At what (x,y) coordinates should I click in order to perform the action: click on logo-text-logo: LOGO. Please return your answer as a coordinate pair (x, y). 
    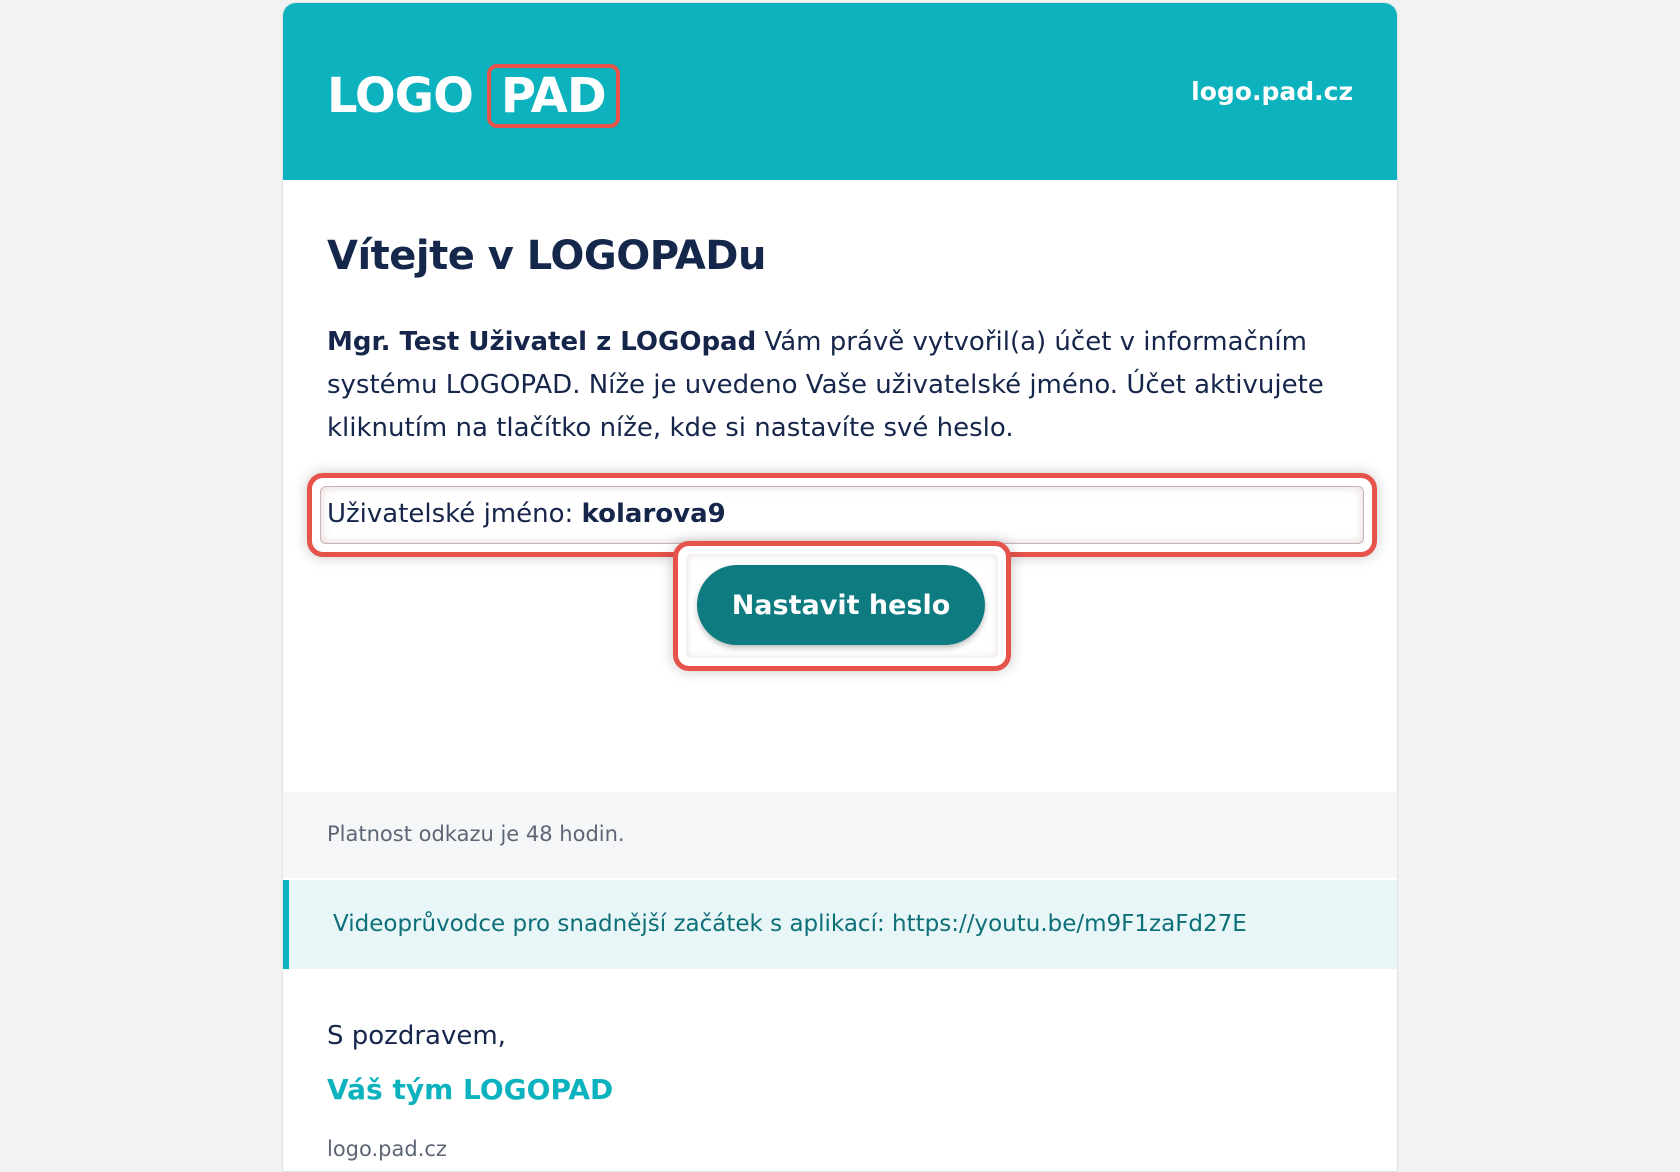
    Looking at the image, I should click on (400, 96).